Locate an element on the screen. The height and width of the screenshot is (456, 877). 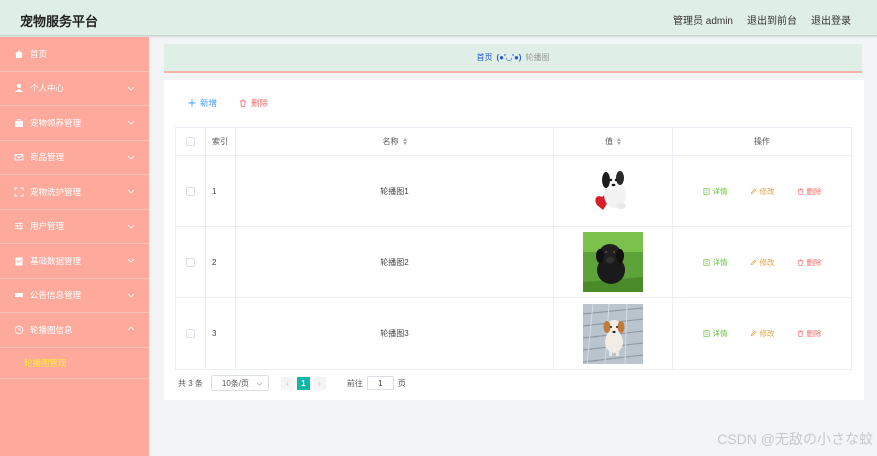
sidebar-item-label: 基础数据管理 is located at coordinates (56, 260).